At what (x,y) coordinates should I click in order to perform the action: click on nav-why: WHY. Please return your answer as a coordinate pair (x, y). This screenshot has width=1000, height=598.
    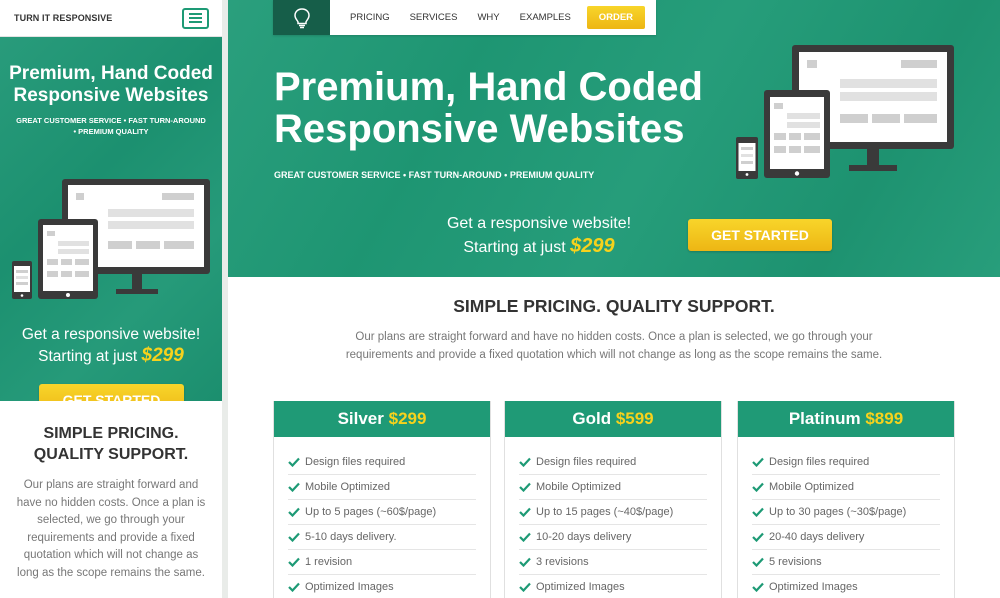
    Looking at the image, I should click on (488, 17).